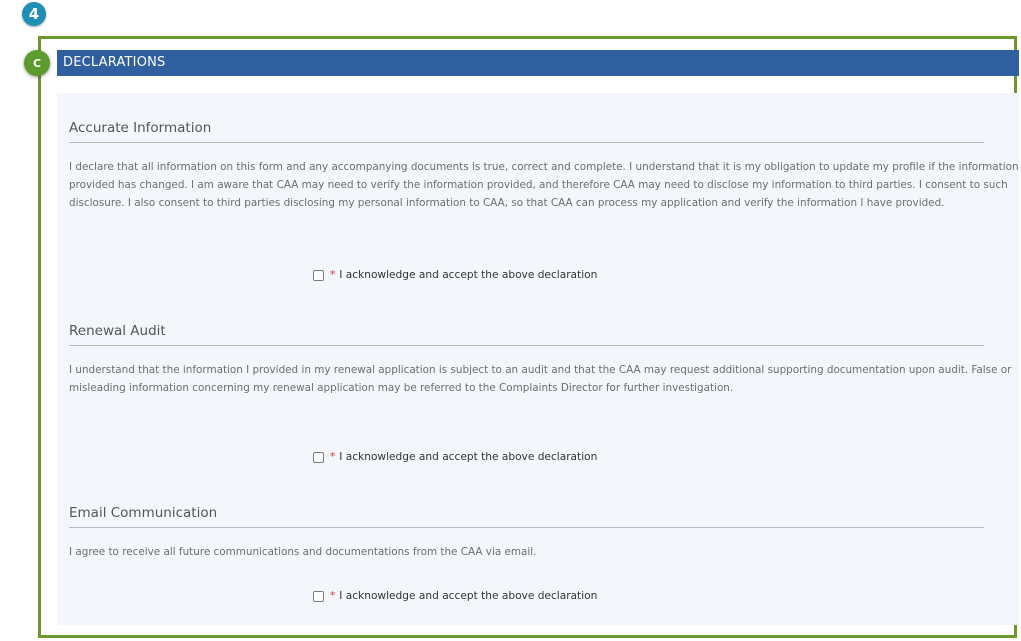 The height and width of the screenshot is (641, 1021). What do you see at coordinates (538, 63) in the screenshot?
I see `section-title: DECLARATIONS` at bounding box center [538, 63].